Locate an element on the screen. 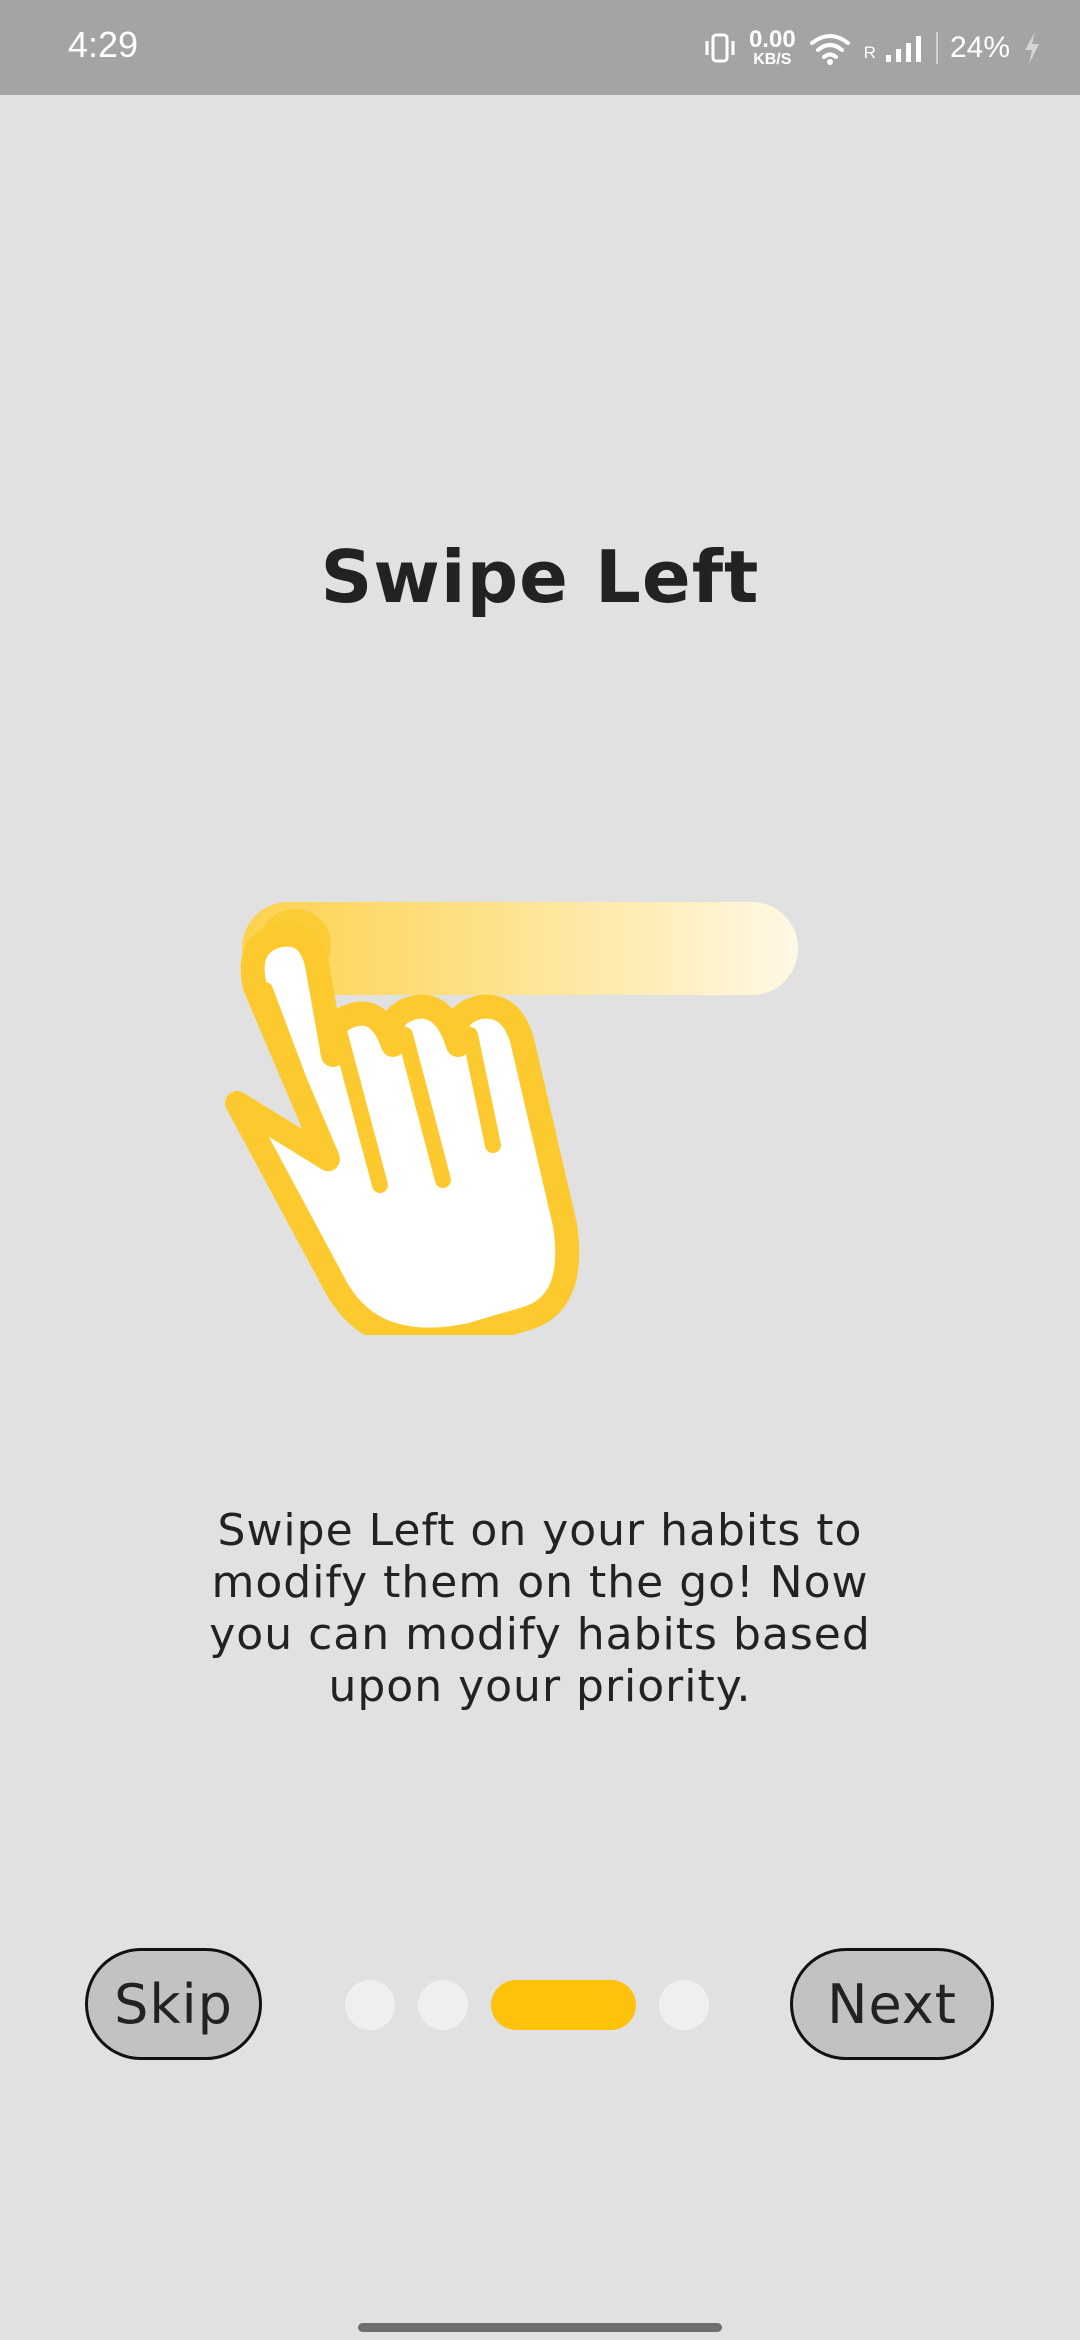 The height and width of the screenshot is (2340, 1080). signal-group: R is located at coordinates (894, 48).